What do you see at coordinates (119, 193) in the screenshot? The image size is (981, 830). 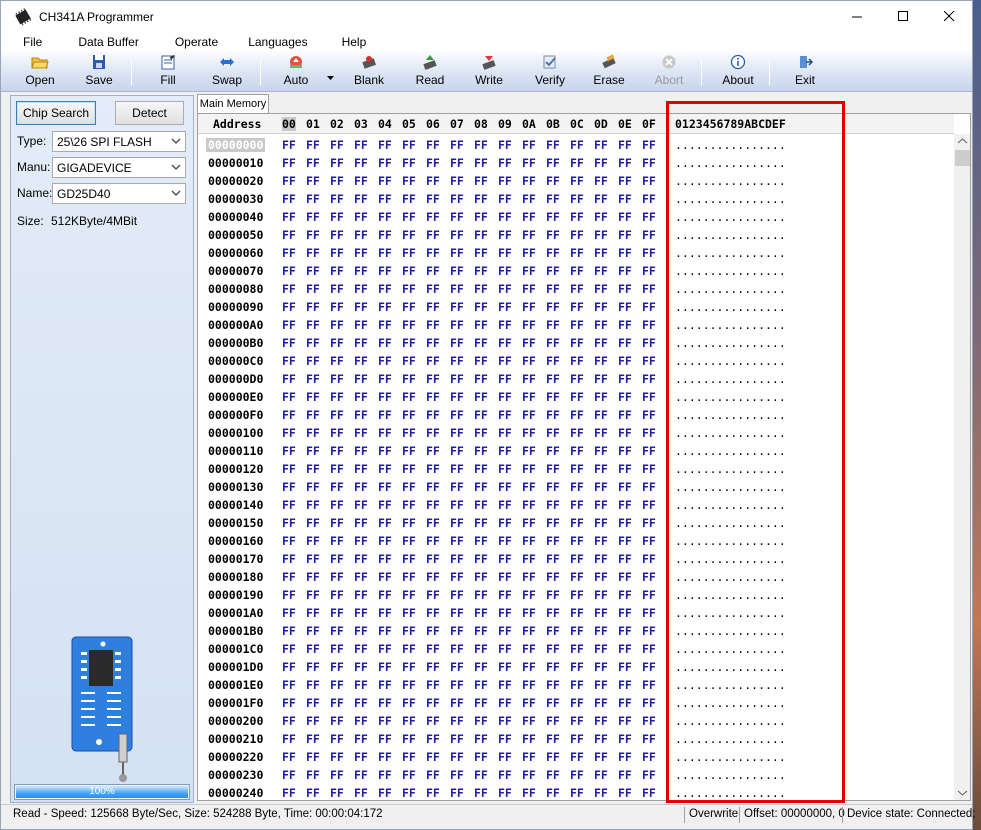 I see `chip-name-select: GD25D40` at bounding box center [119, 193].